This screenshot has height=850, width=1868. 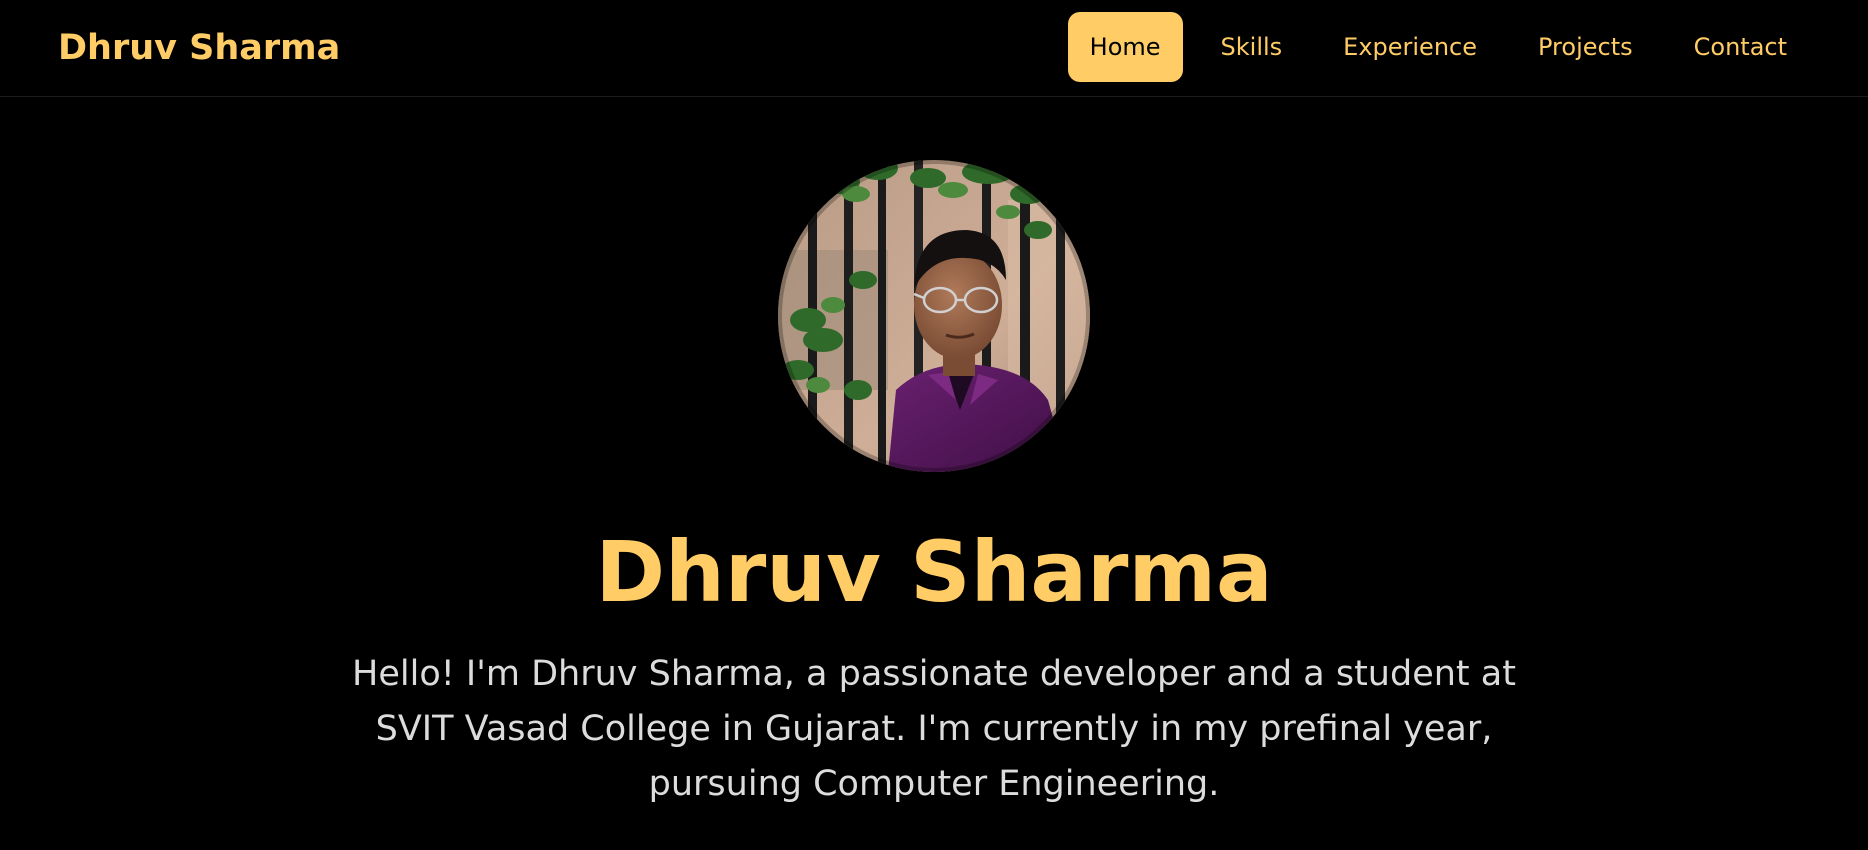 I want to click on nav-link-experience: Experience, so click(x=1410, y=47).